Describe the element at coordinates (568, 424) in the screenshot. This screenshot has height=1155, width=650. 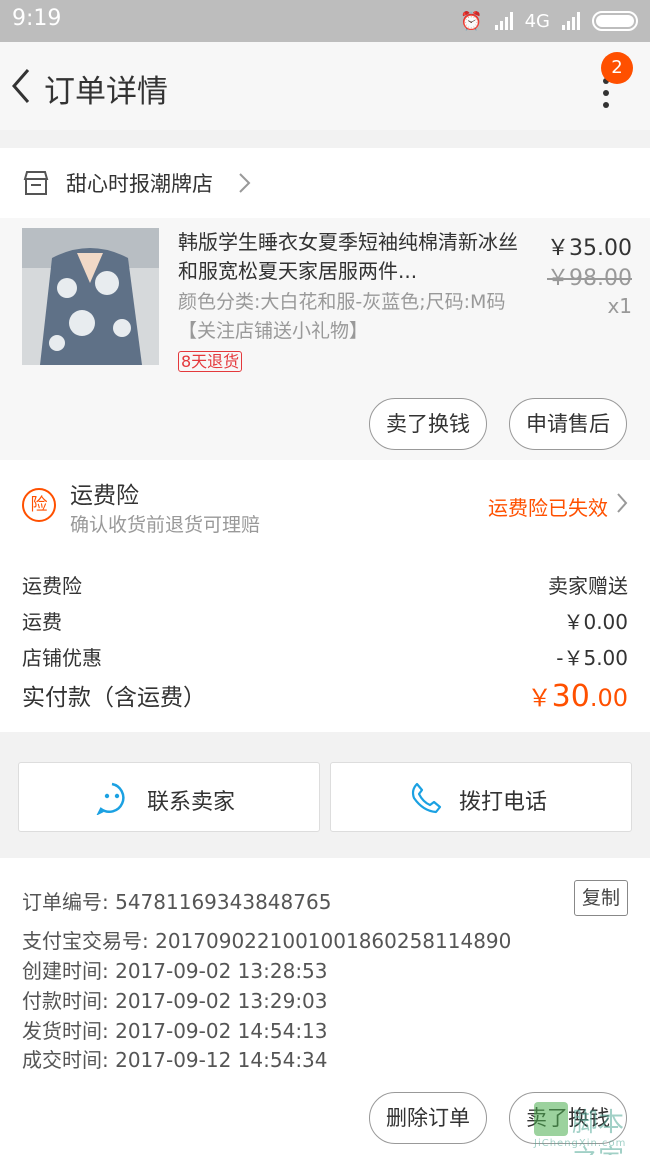
I see `apply-after-sale-button: 申请售后` at that location.